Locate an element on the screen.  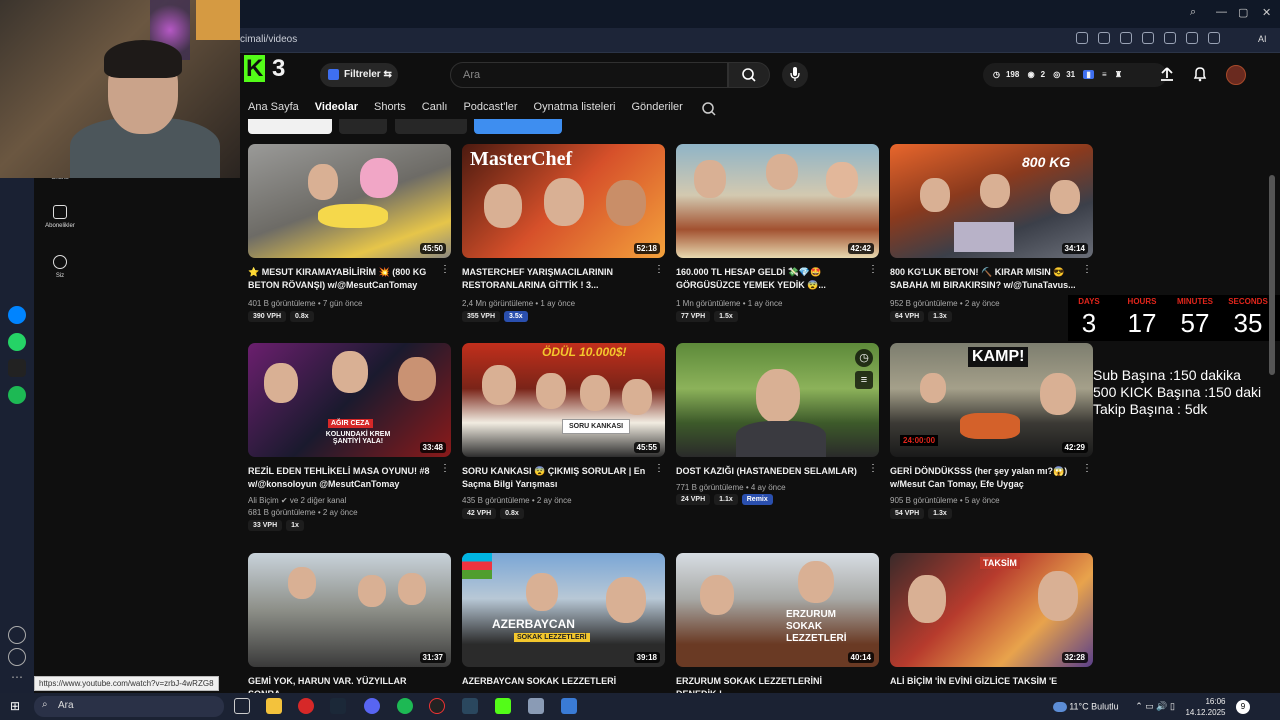
clock-icon: ◷ is located at coordinates (996, 74).